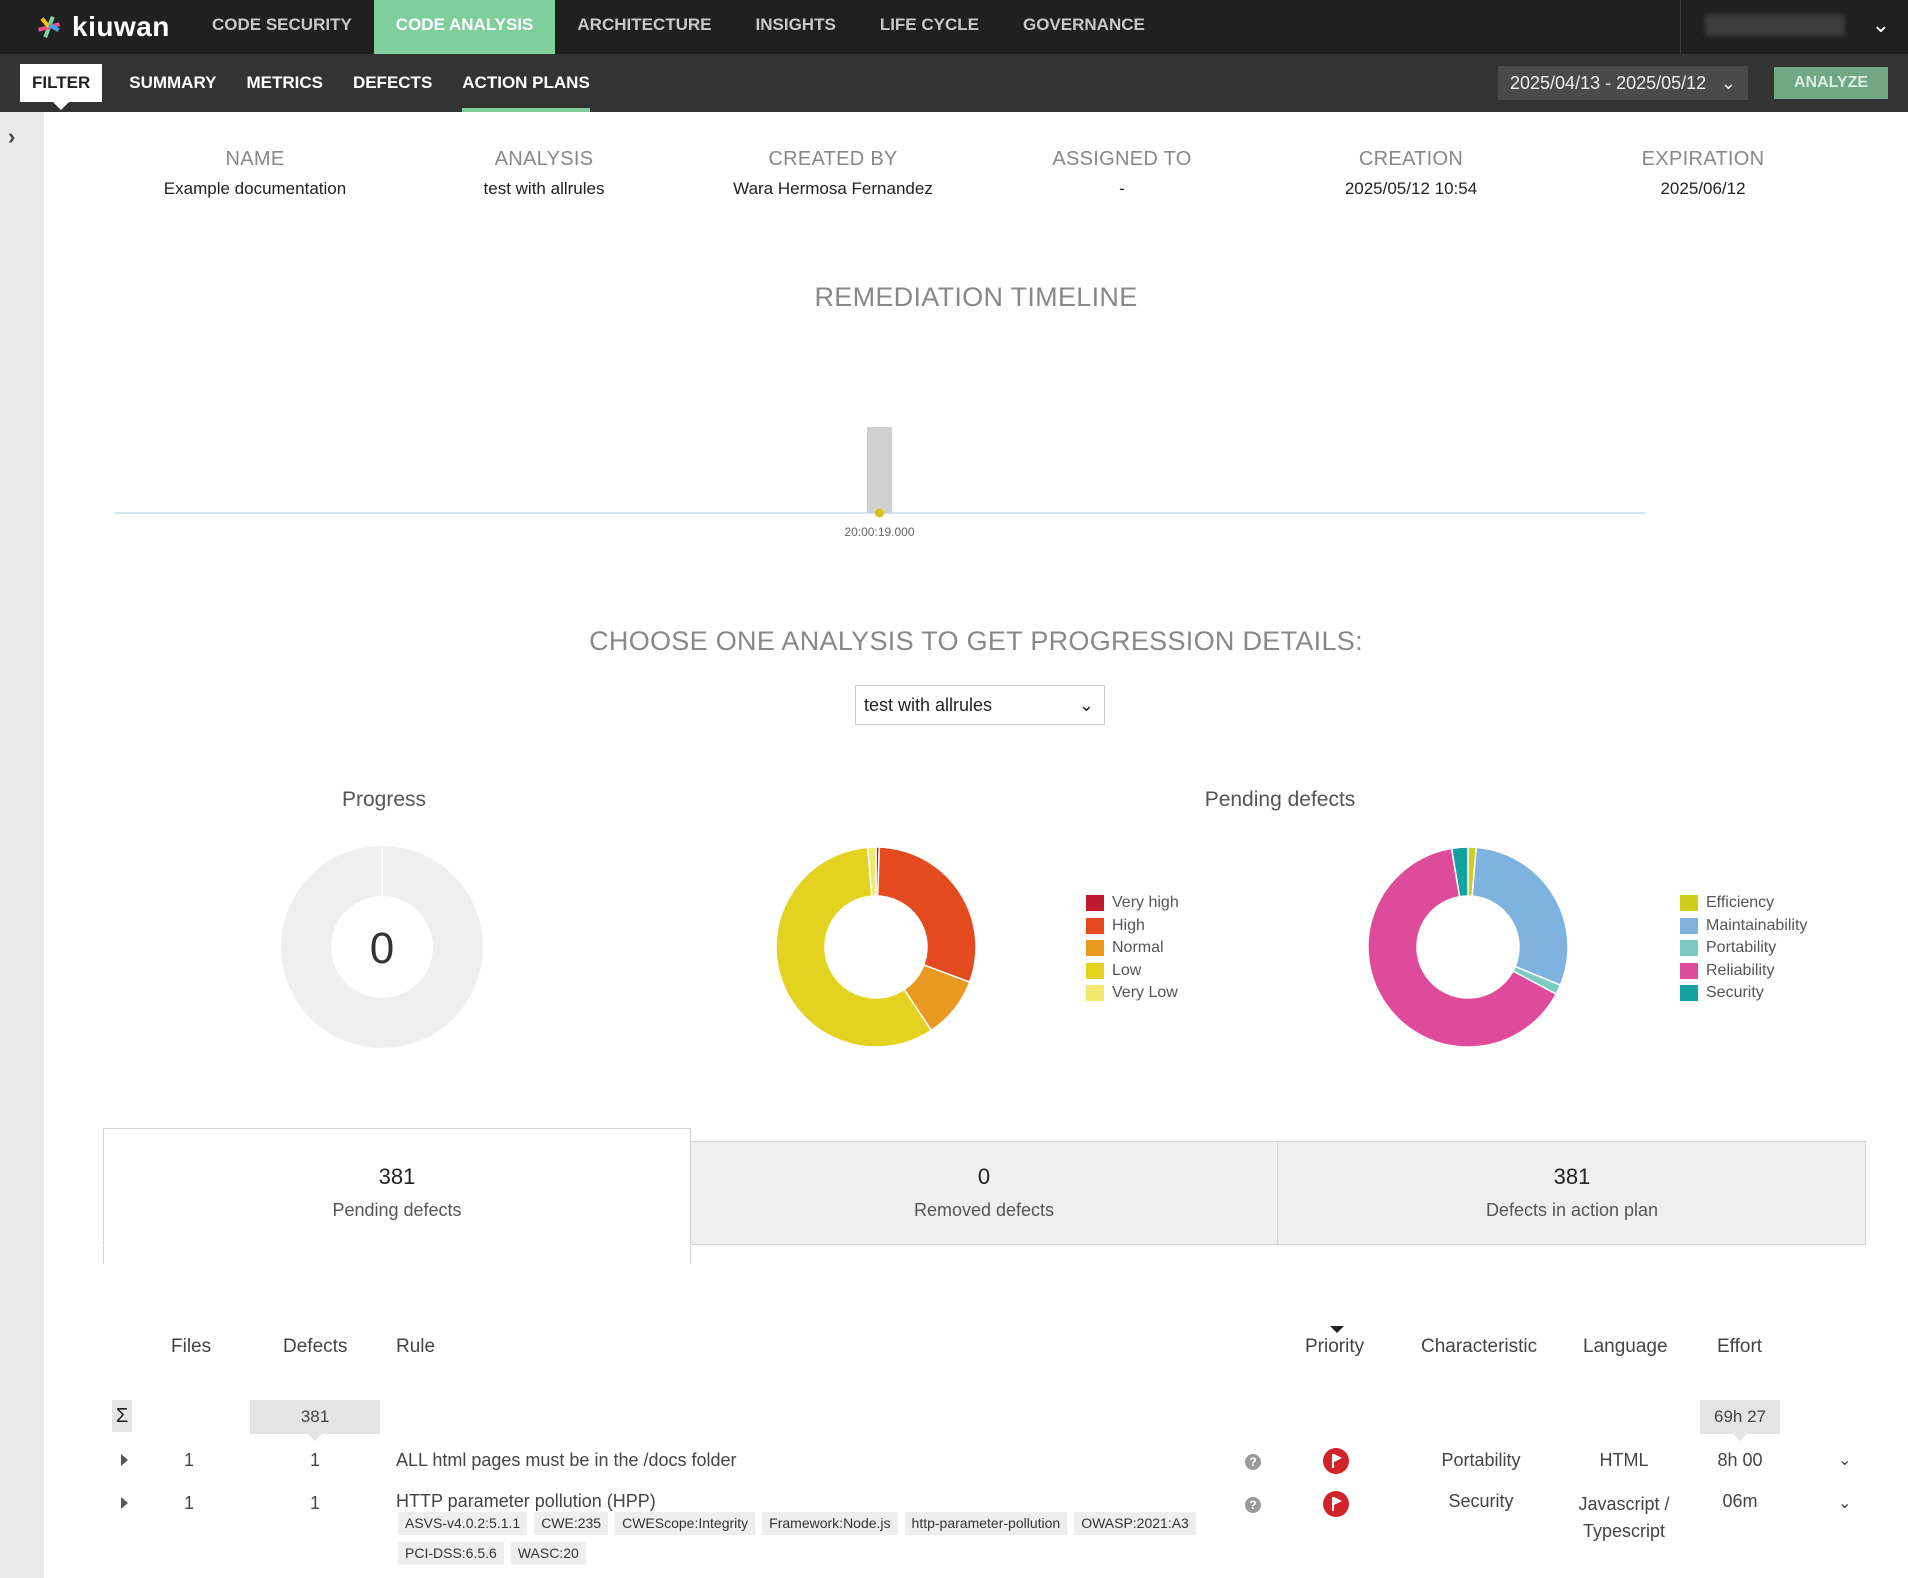 This screenshot has height=1578, width=1908. Describe the element at coordinates (284, 83) in the screenshot. I see `tab-metrics: METRICS` at that location.